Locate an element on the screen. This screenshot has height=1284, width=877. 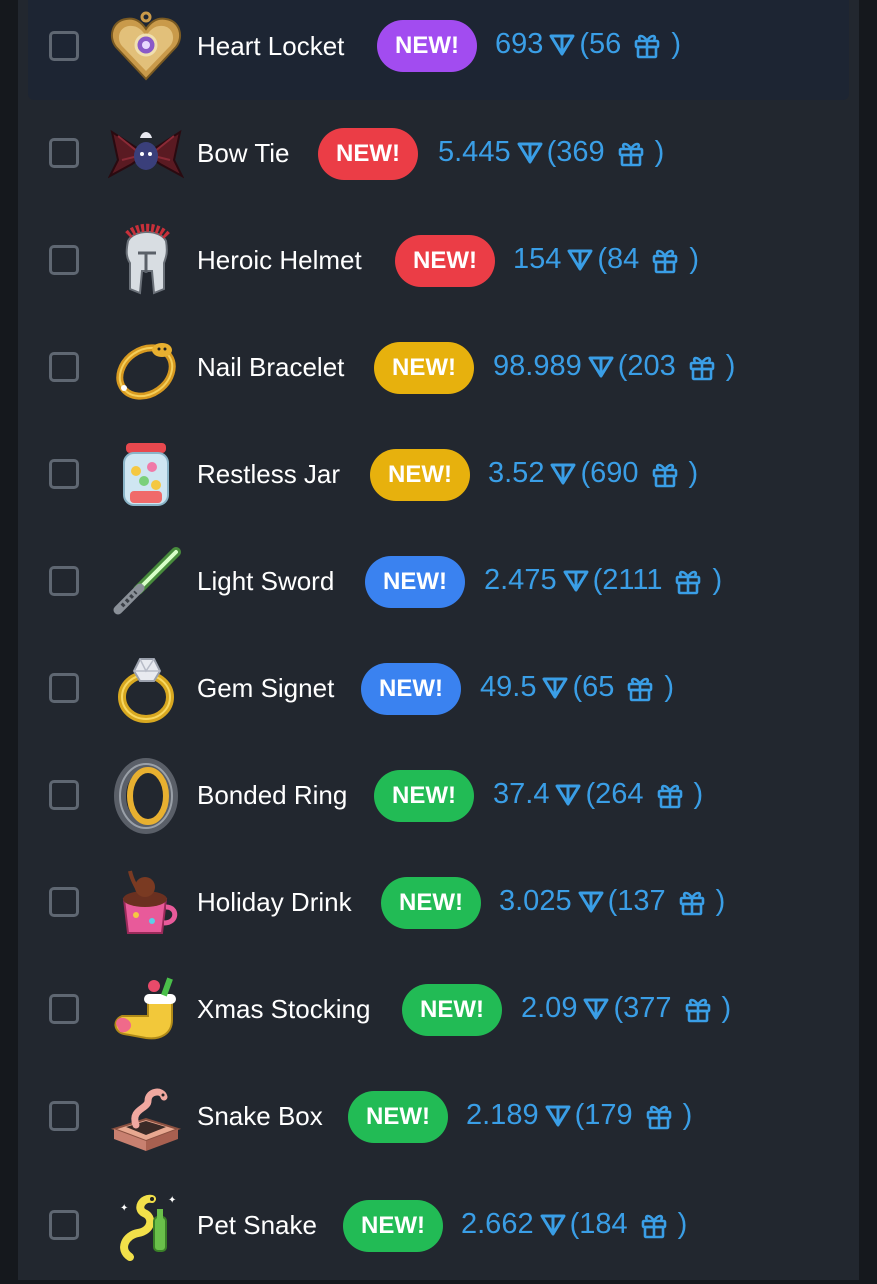
gift-name: Pet Snake is located at coordinates (257, 1225).